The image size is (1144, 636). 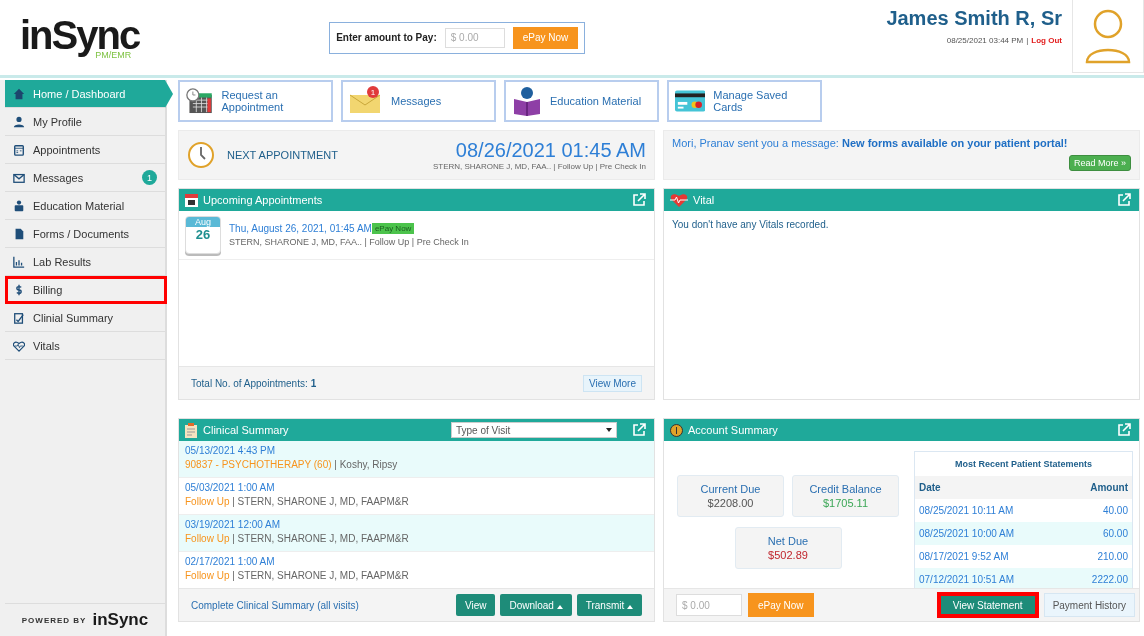 I want to click on visit-datetime: 02/17/2021 1:00 AM, so click(x=230, y=561).